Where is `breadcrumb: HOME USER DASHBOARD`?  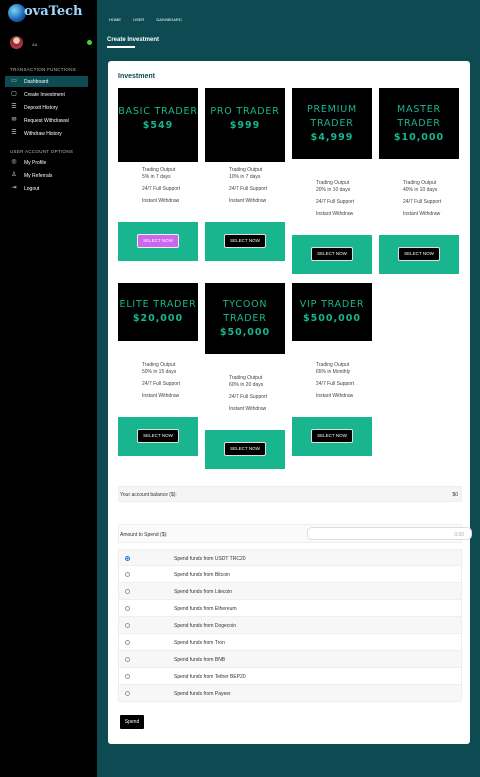
breadcrumb: HOME USER DASHBOARD is located at coordinates (151, 19).